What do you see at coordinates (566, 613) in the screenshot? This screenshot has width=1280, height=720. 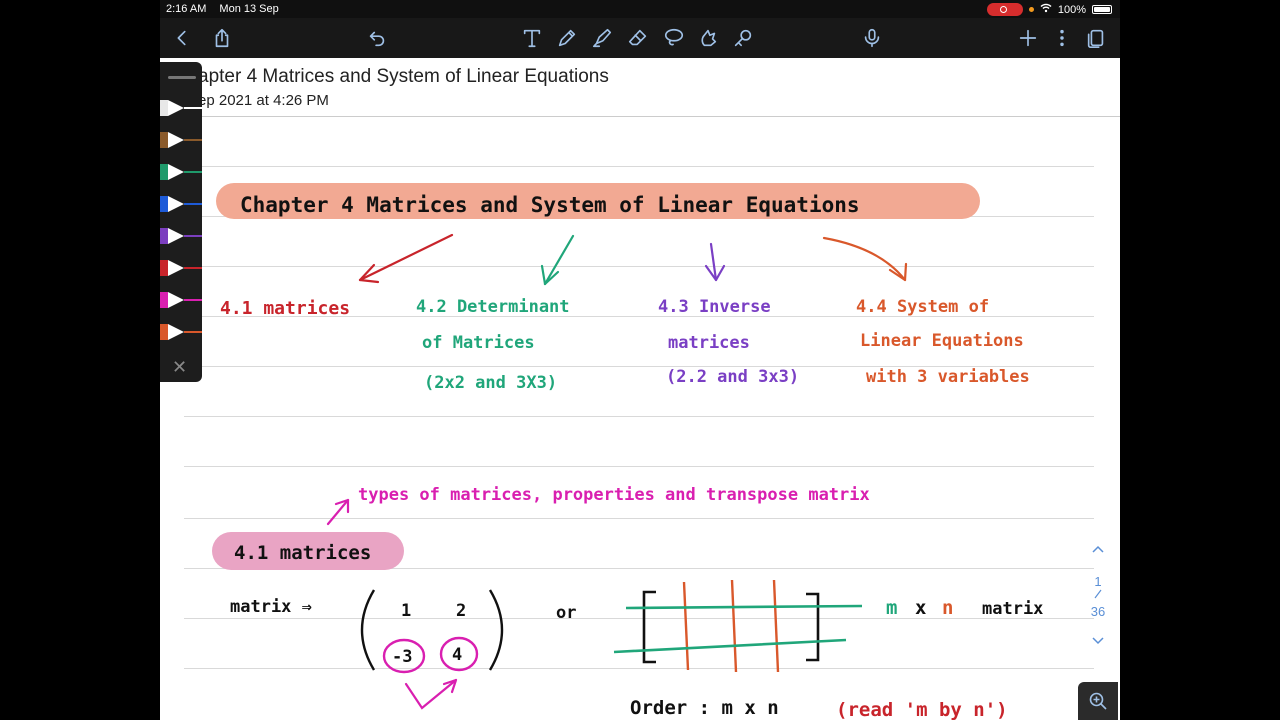 I see `or-label: or` at bounding box center [566, 613].